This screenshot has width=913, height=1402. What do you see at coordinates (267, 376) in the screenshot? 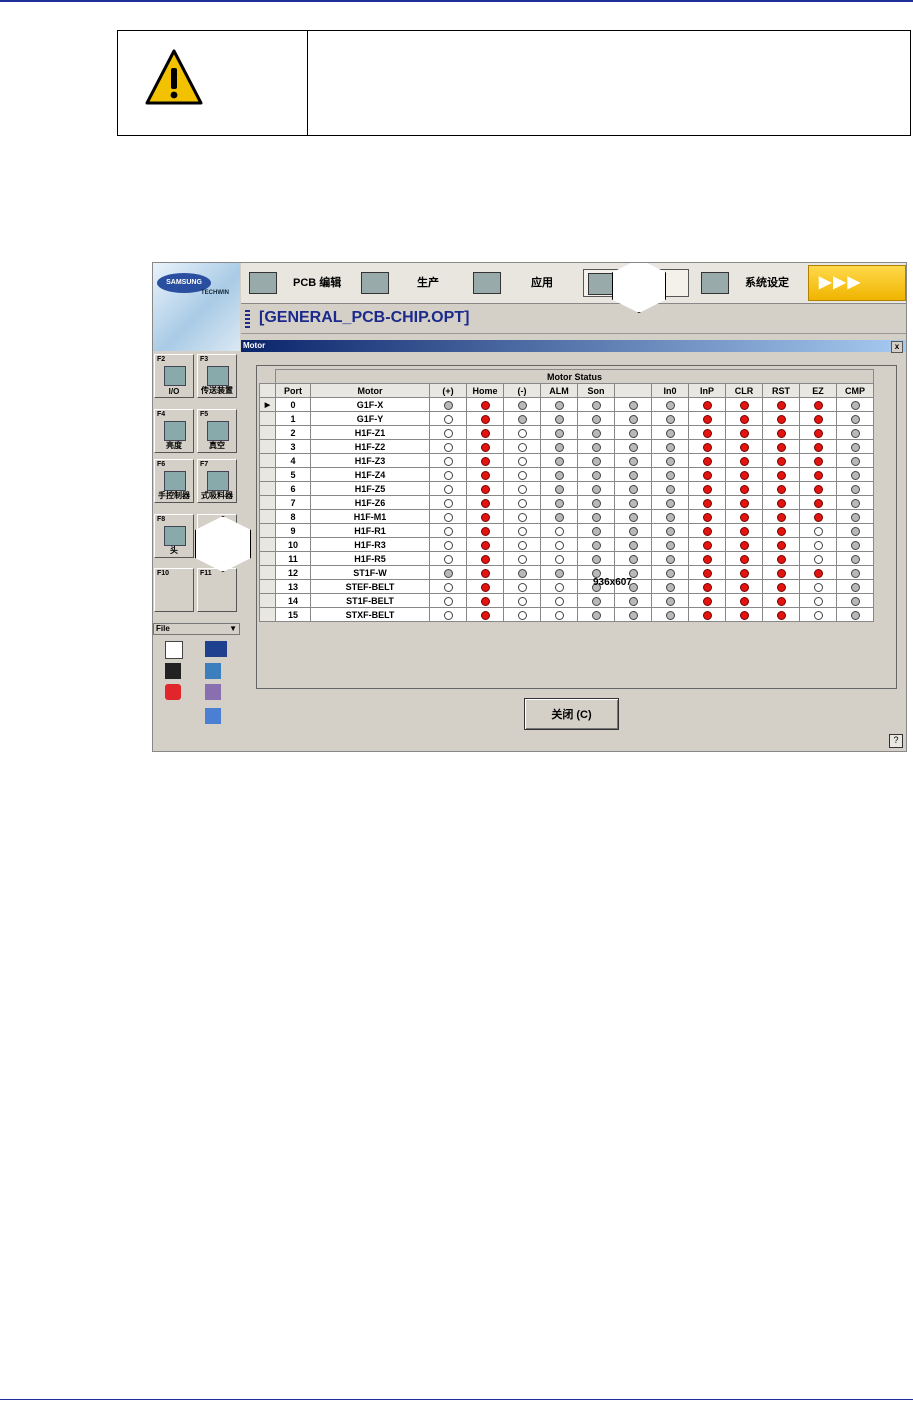
I see `row-header-spacer` at bounding box center [267, 376].